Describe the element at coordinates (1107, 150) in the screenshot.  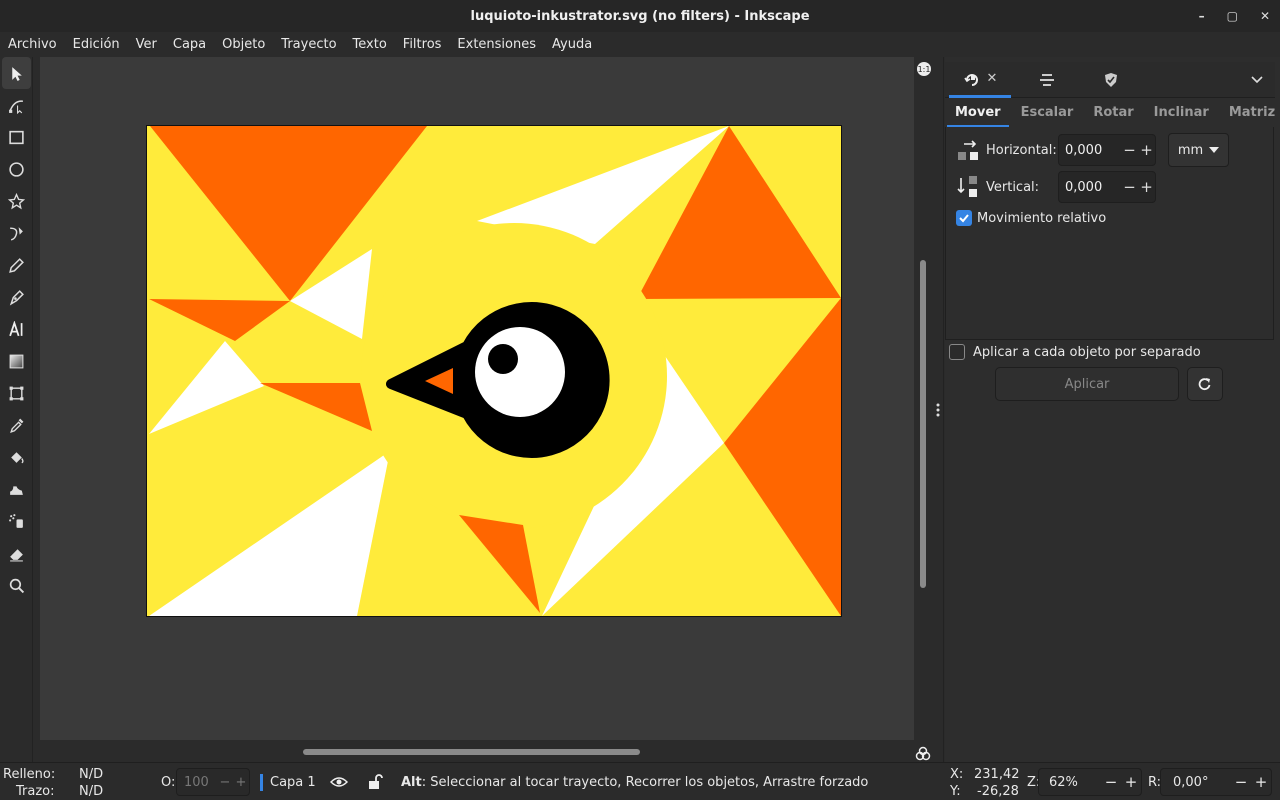
I see `horizontal-field: 0,000 − +` at that location.